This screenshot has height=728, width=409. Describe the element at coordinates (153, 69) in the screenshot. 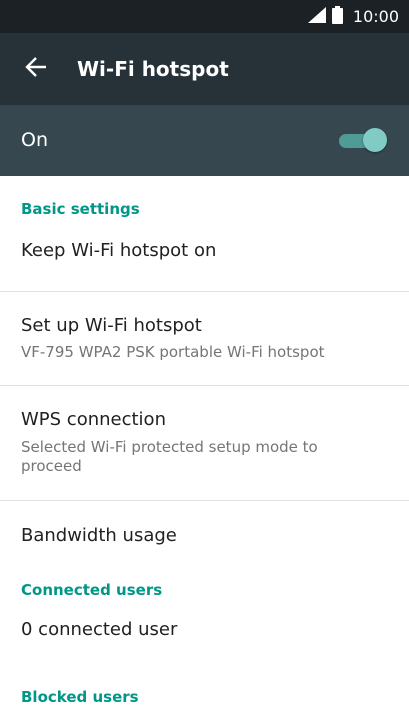

I see `page-title: Wi-Fi hotspot` at that location.